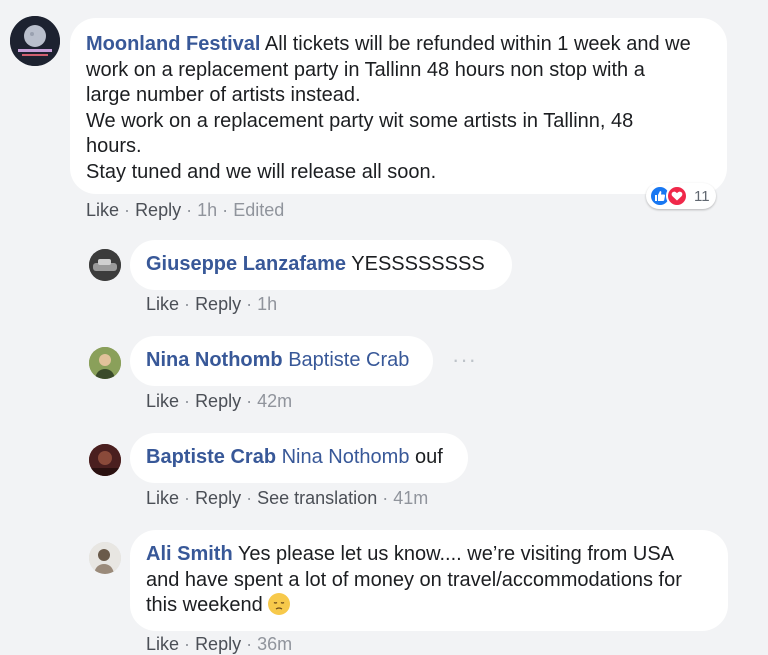 This screenshot has height=655, width=768. What do you see at coordinates (418, 264) in the screenshot?
I see `comment-text: YESSSSSSSS` at bounding box center [418, 264].